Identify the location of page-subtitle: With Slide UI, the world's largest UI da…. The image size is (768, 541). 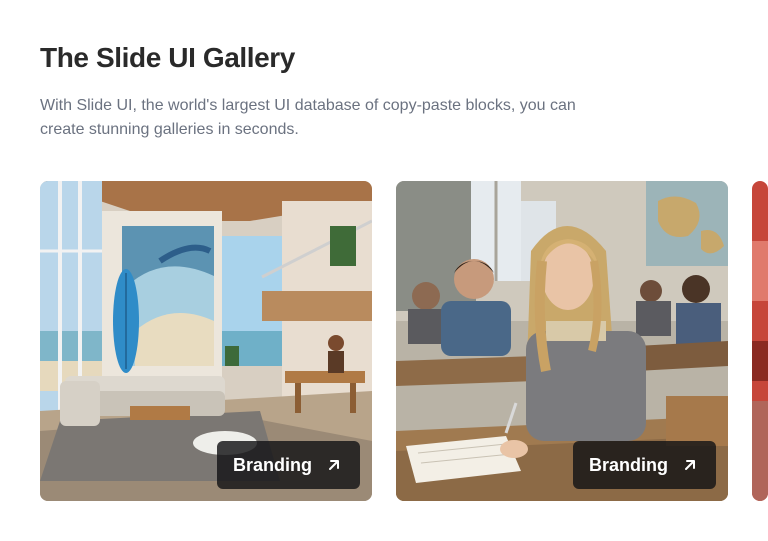
(308, 117).